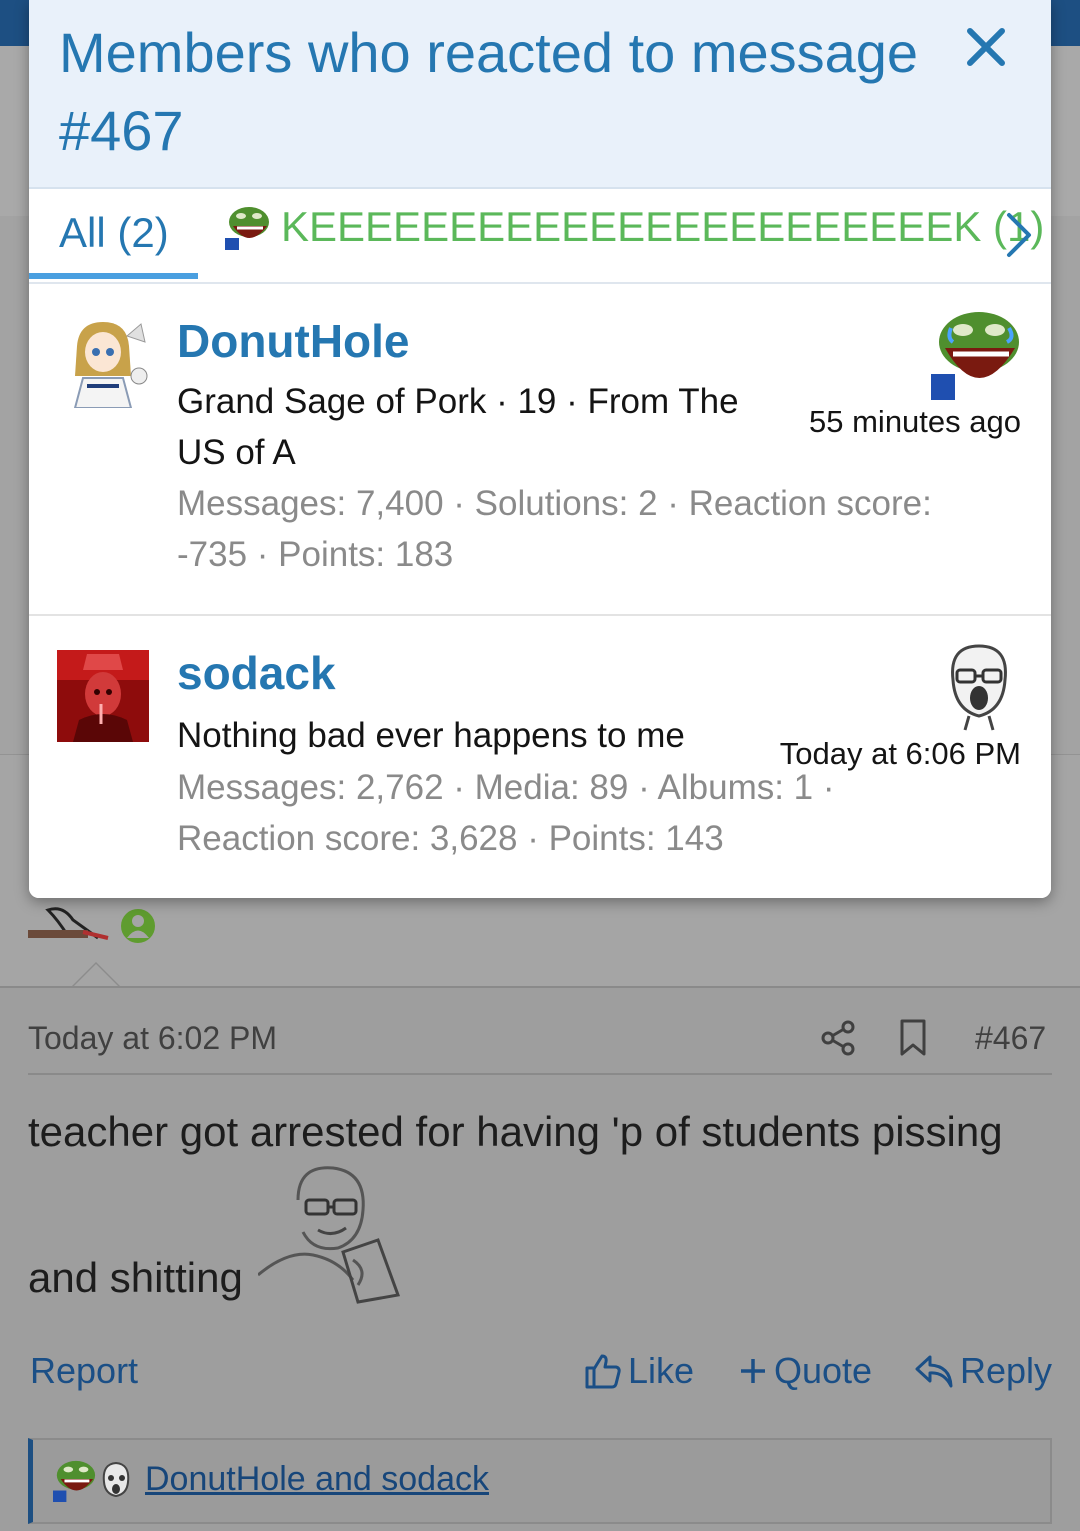  I want to click on modal-title: Members who reacted to message #467, so click(489, 91).